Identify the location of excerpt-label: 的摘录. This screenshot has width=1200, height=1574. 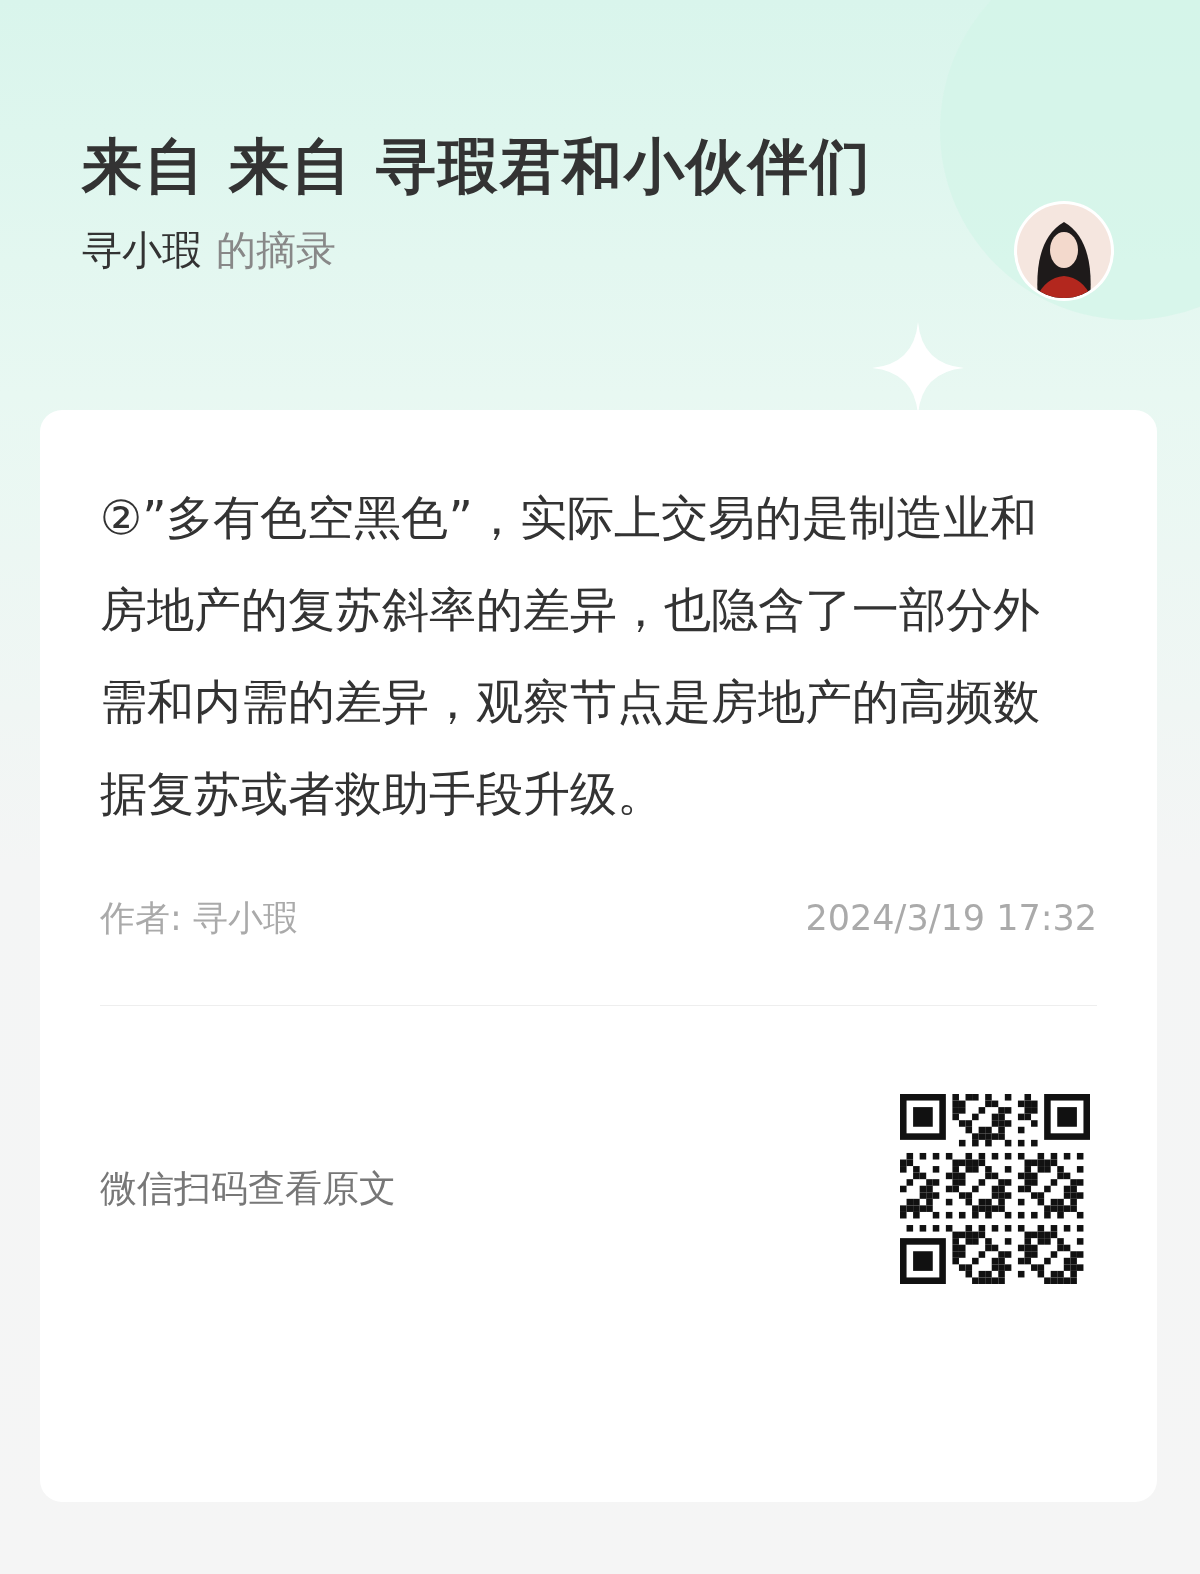
(276, 250).